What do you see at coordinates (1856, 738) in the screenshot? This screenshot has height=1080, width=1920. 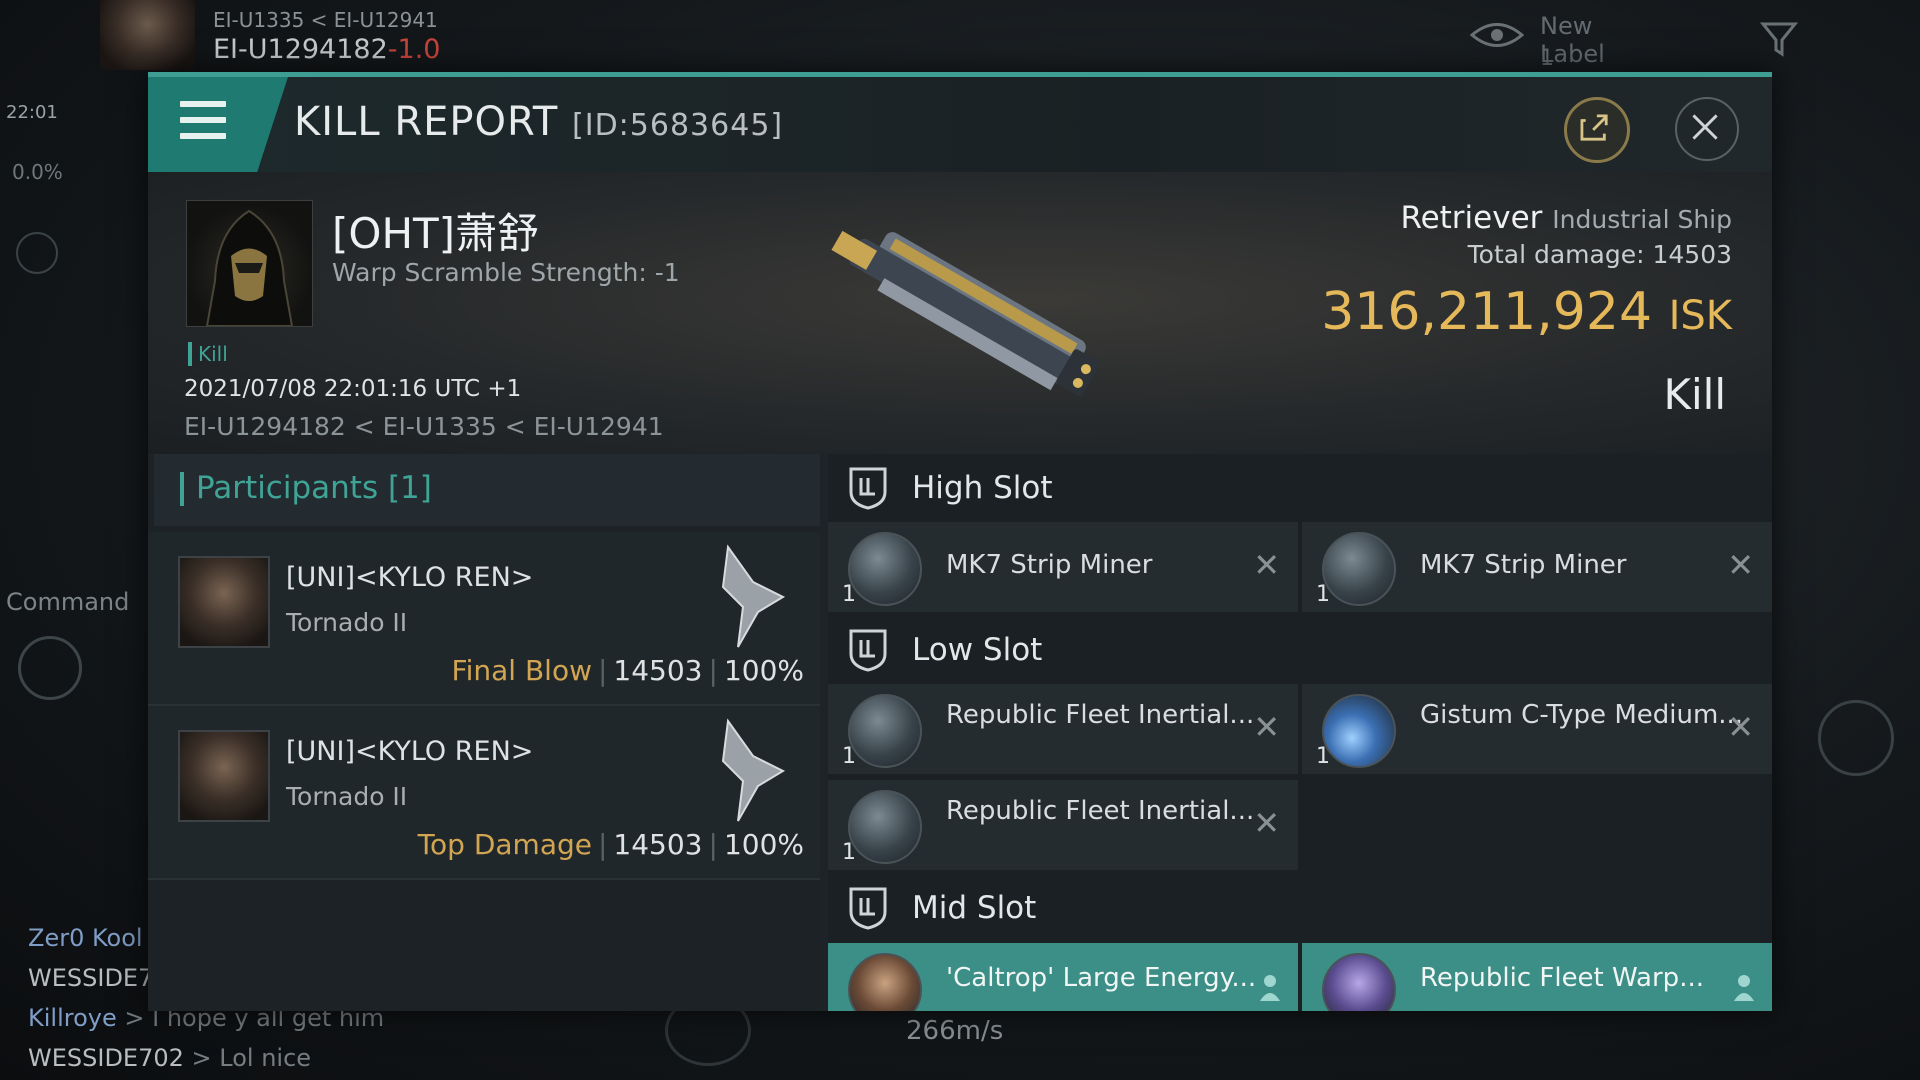 I see `switch-icon` at bounding box center [1856, 738].